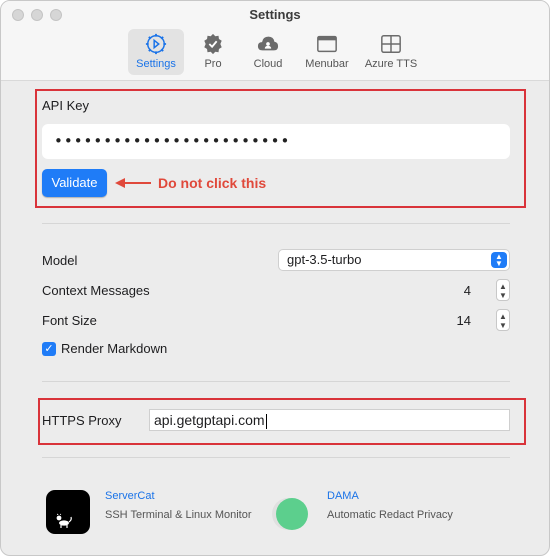  What do you see at coordinates (463, 320) in the screenshot?
I see `font-size-value: 14` at bounding box center [463, 320].